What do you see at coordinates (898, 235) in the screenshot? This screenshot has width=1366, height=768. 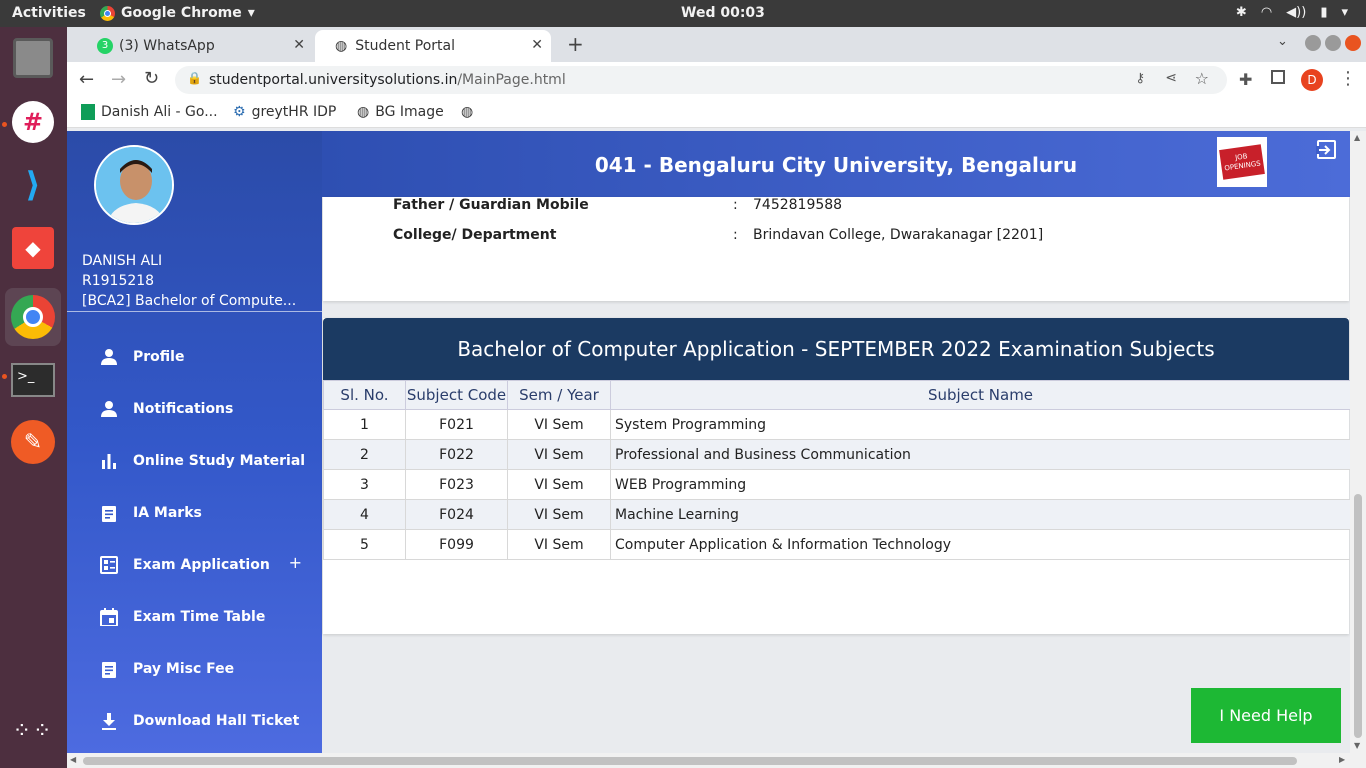 I see `detail-value: Brindavan College, Dwarakanagar [2201]` at bounding box center [898, 235].